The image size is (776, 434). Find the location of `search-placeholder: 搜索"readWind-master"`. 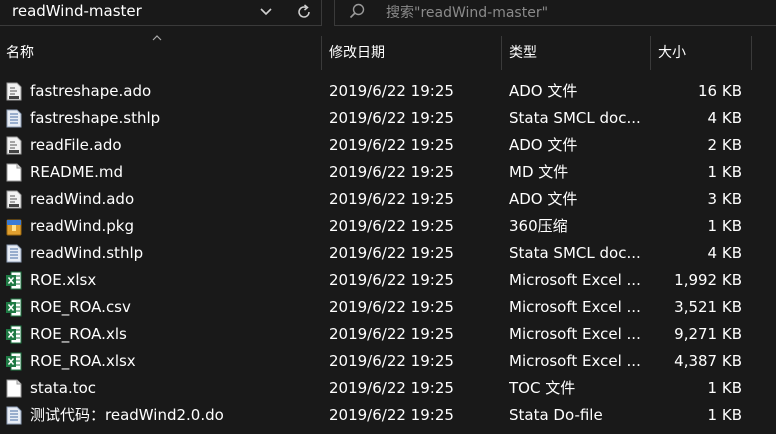

search-placeholder: 搜索"readWind-master" is located at coordinates (467, 13).